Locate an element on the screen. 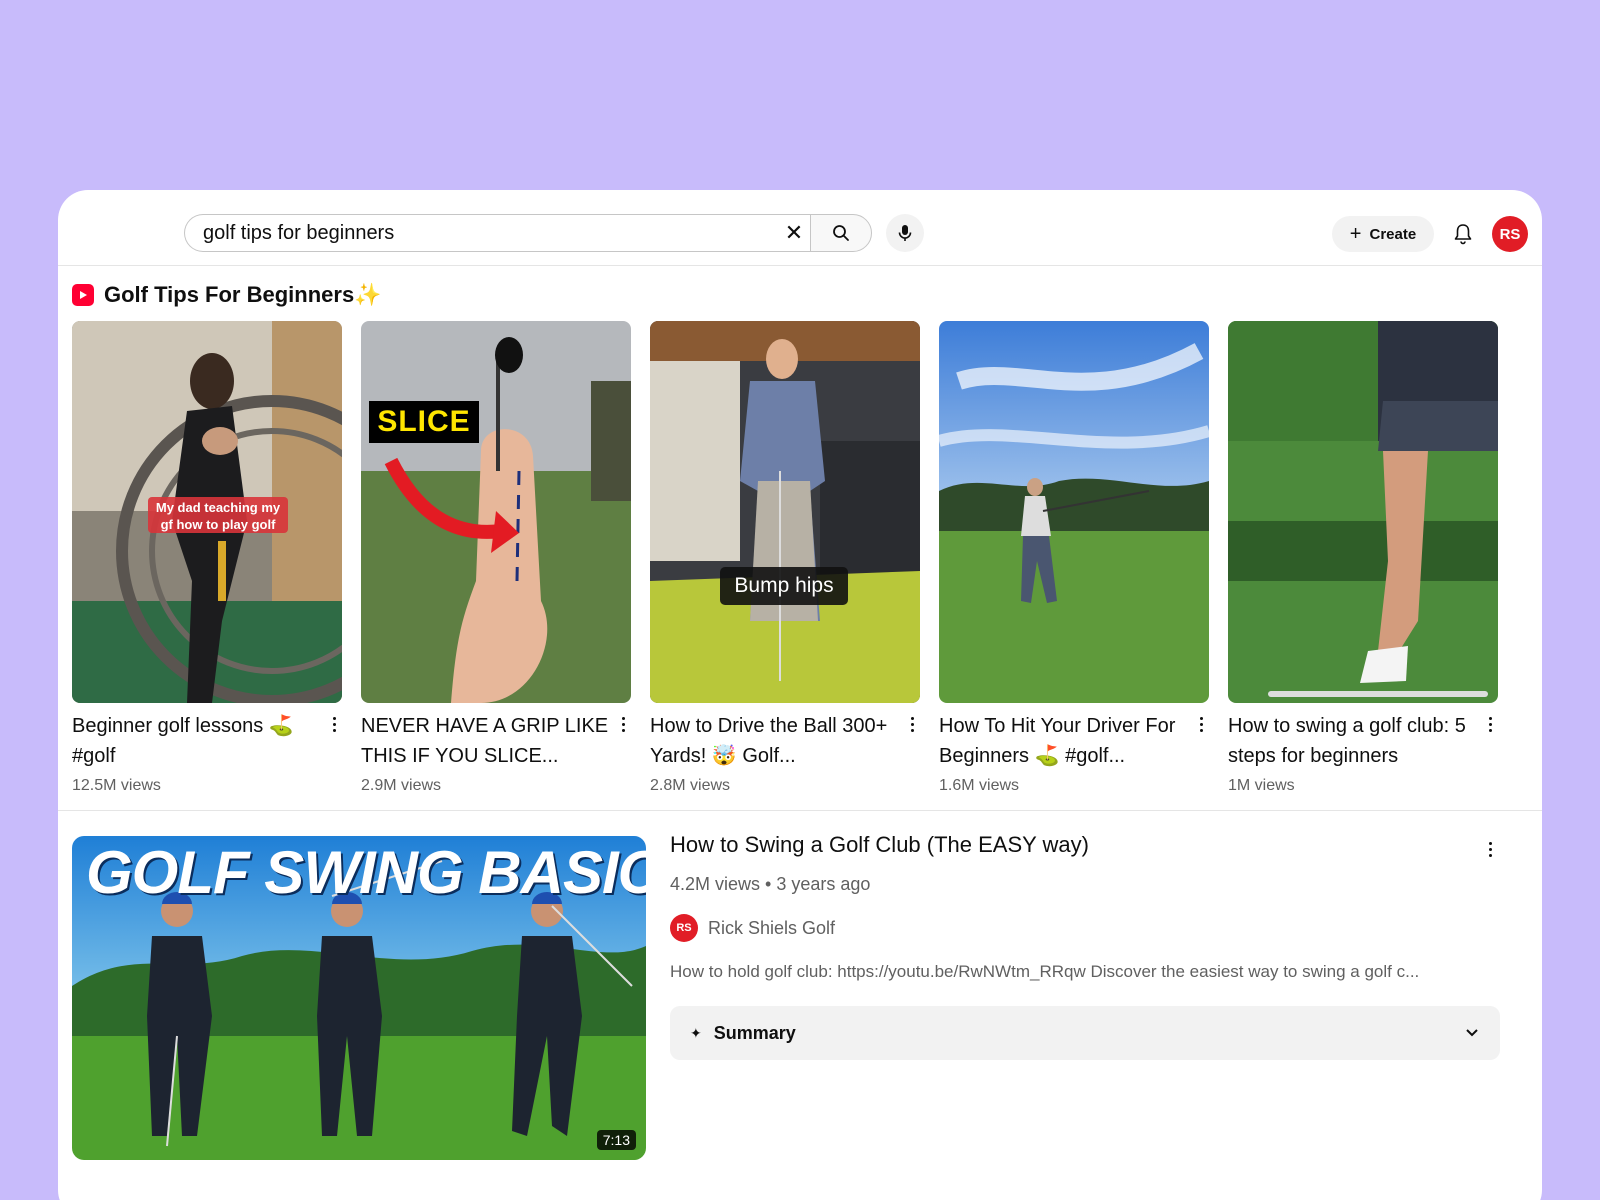 The image size is (1600, 1200). search-icon is located at coordinates (841, 233).